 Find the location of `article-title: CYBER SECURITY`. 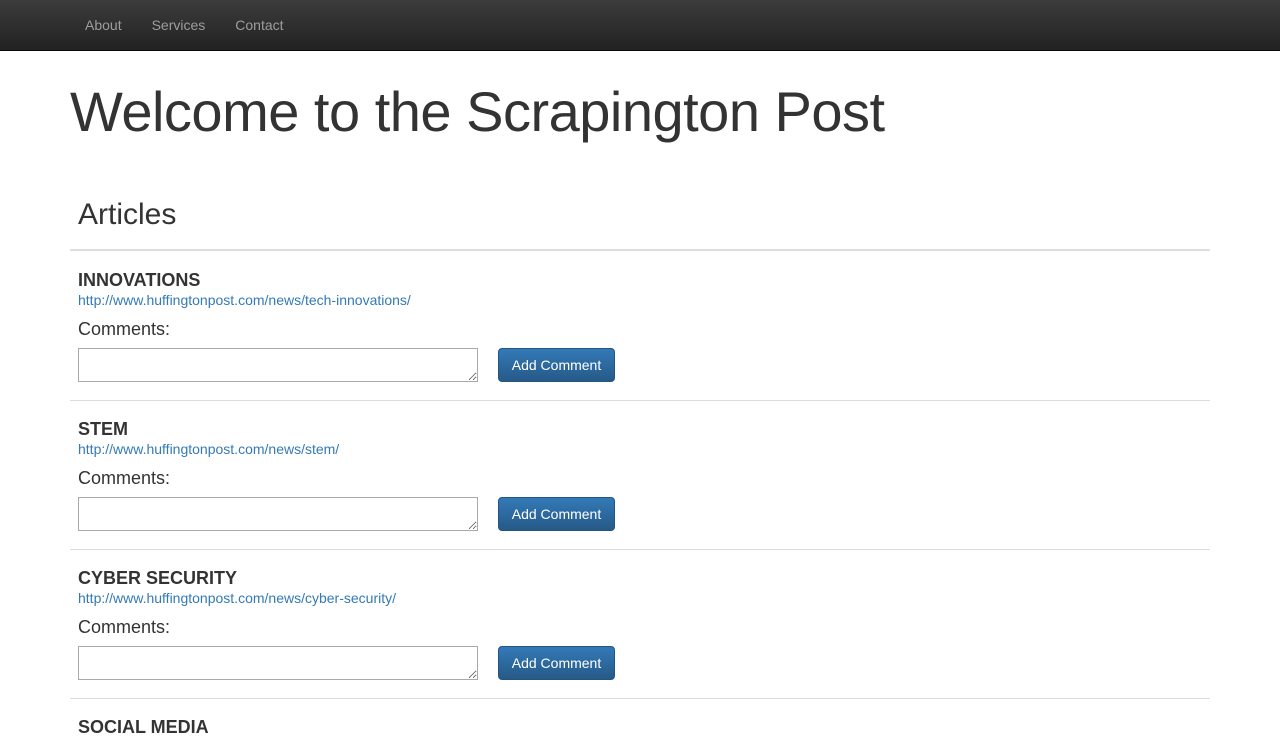

article-title: CYBER SECURITY is located at coordinates (158, 578).